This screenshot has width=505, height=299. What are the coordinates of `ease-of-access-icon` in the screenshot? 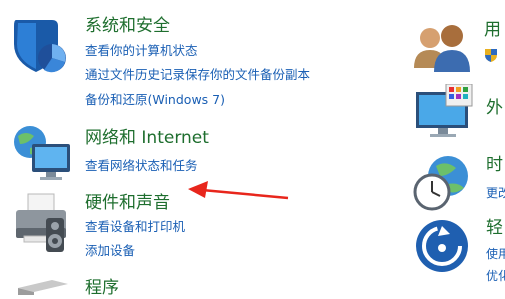 It's located at (442, 246).